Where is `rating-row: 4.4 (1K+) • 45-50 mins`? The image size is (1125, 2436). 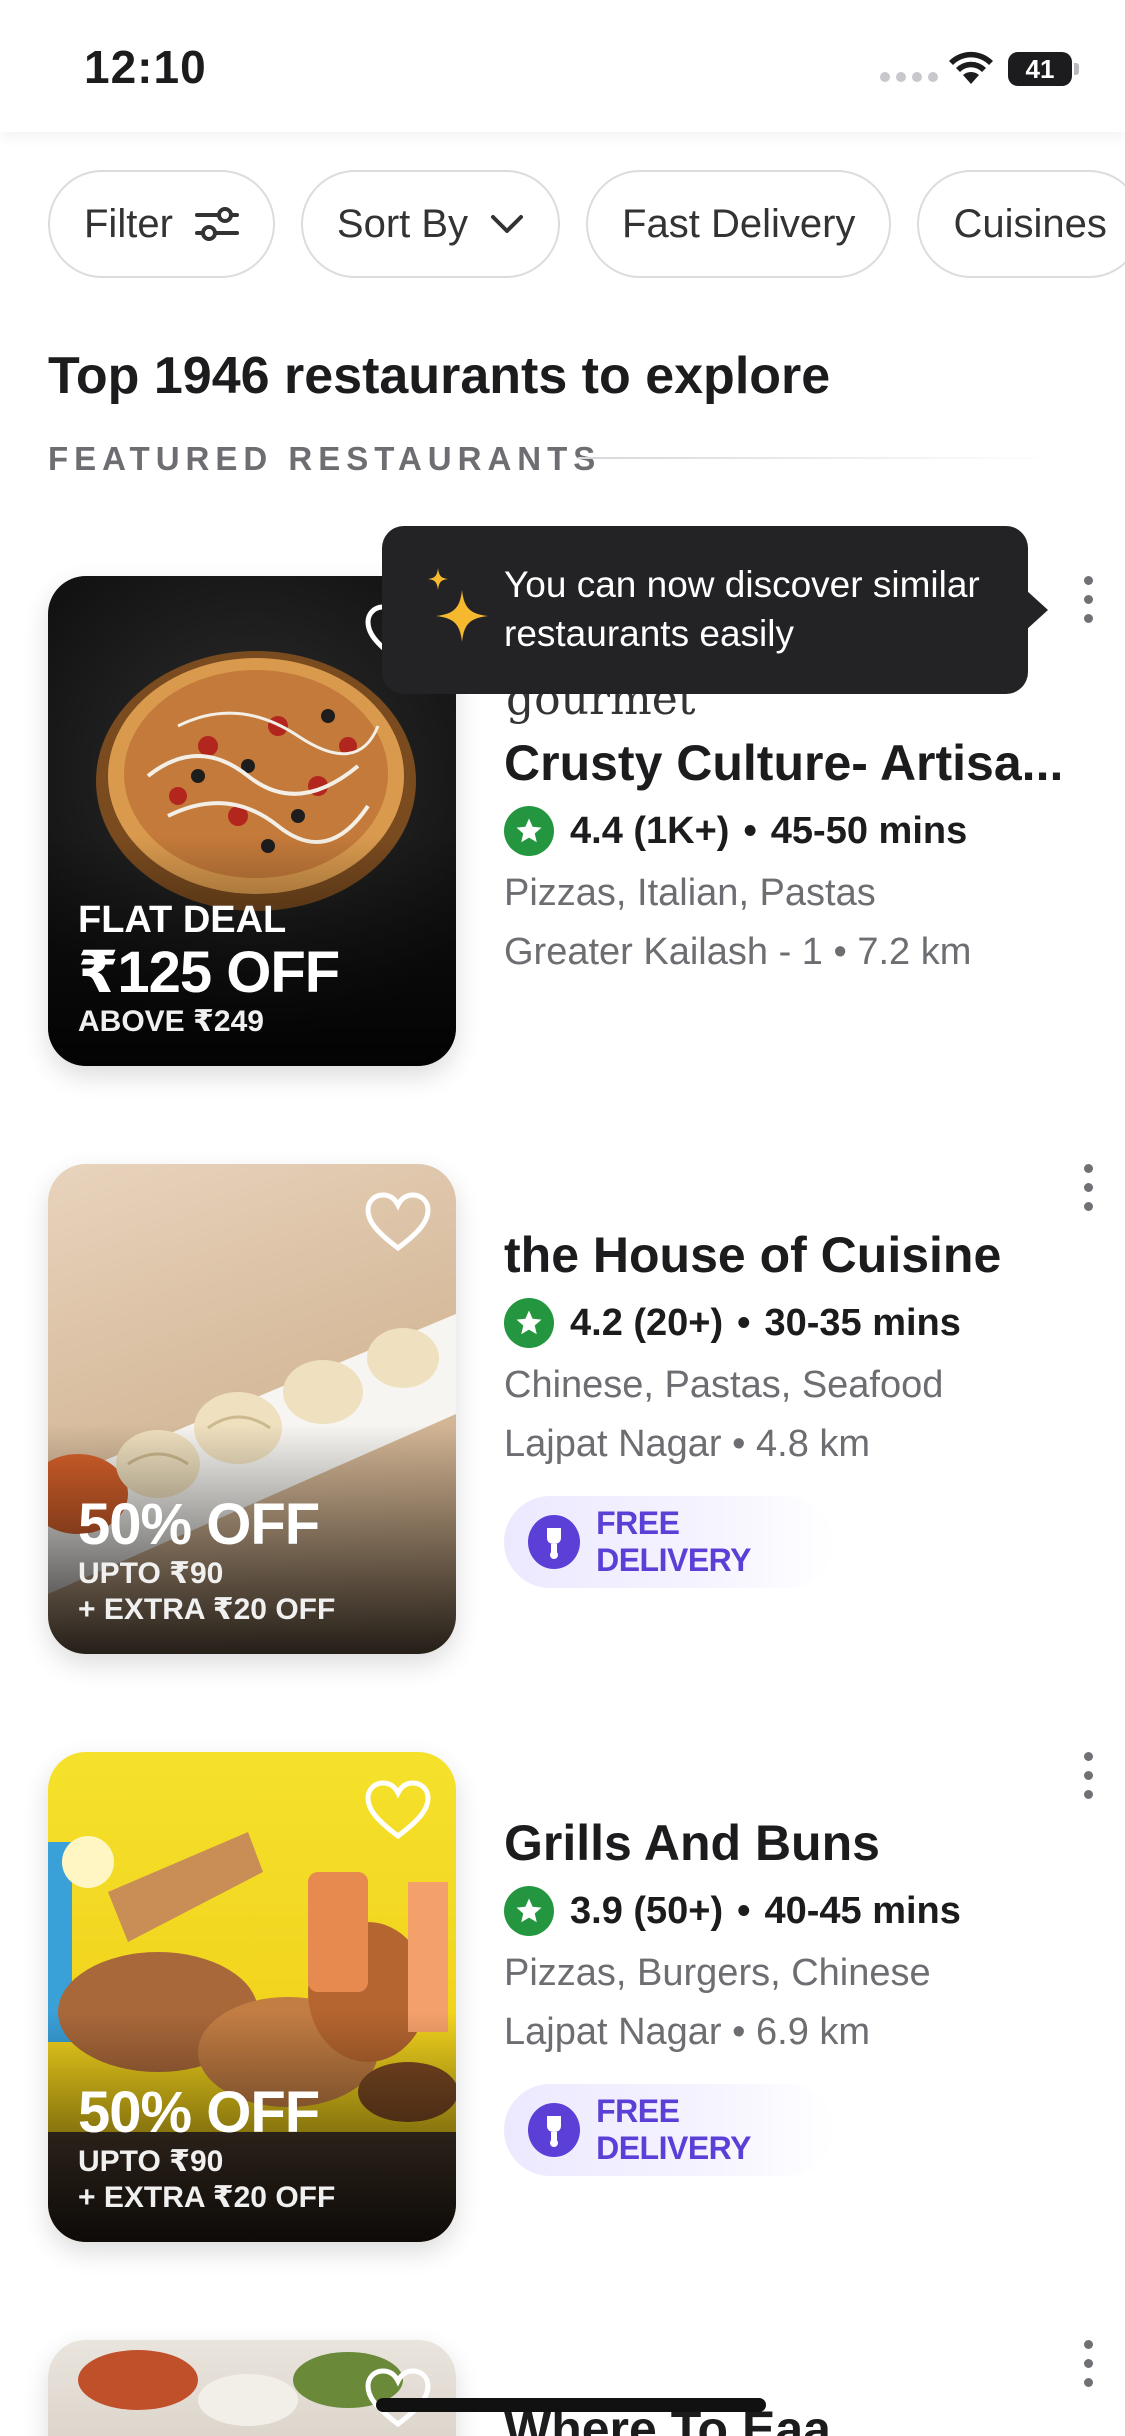 rating-row: 4.4 (1K+) • 45-50 mins is located at coordinates (783, 831).